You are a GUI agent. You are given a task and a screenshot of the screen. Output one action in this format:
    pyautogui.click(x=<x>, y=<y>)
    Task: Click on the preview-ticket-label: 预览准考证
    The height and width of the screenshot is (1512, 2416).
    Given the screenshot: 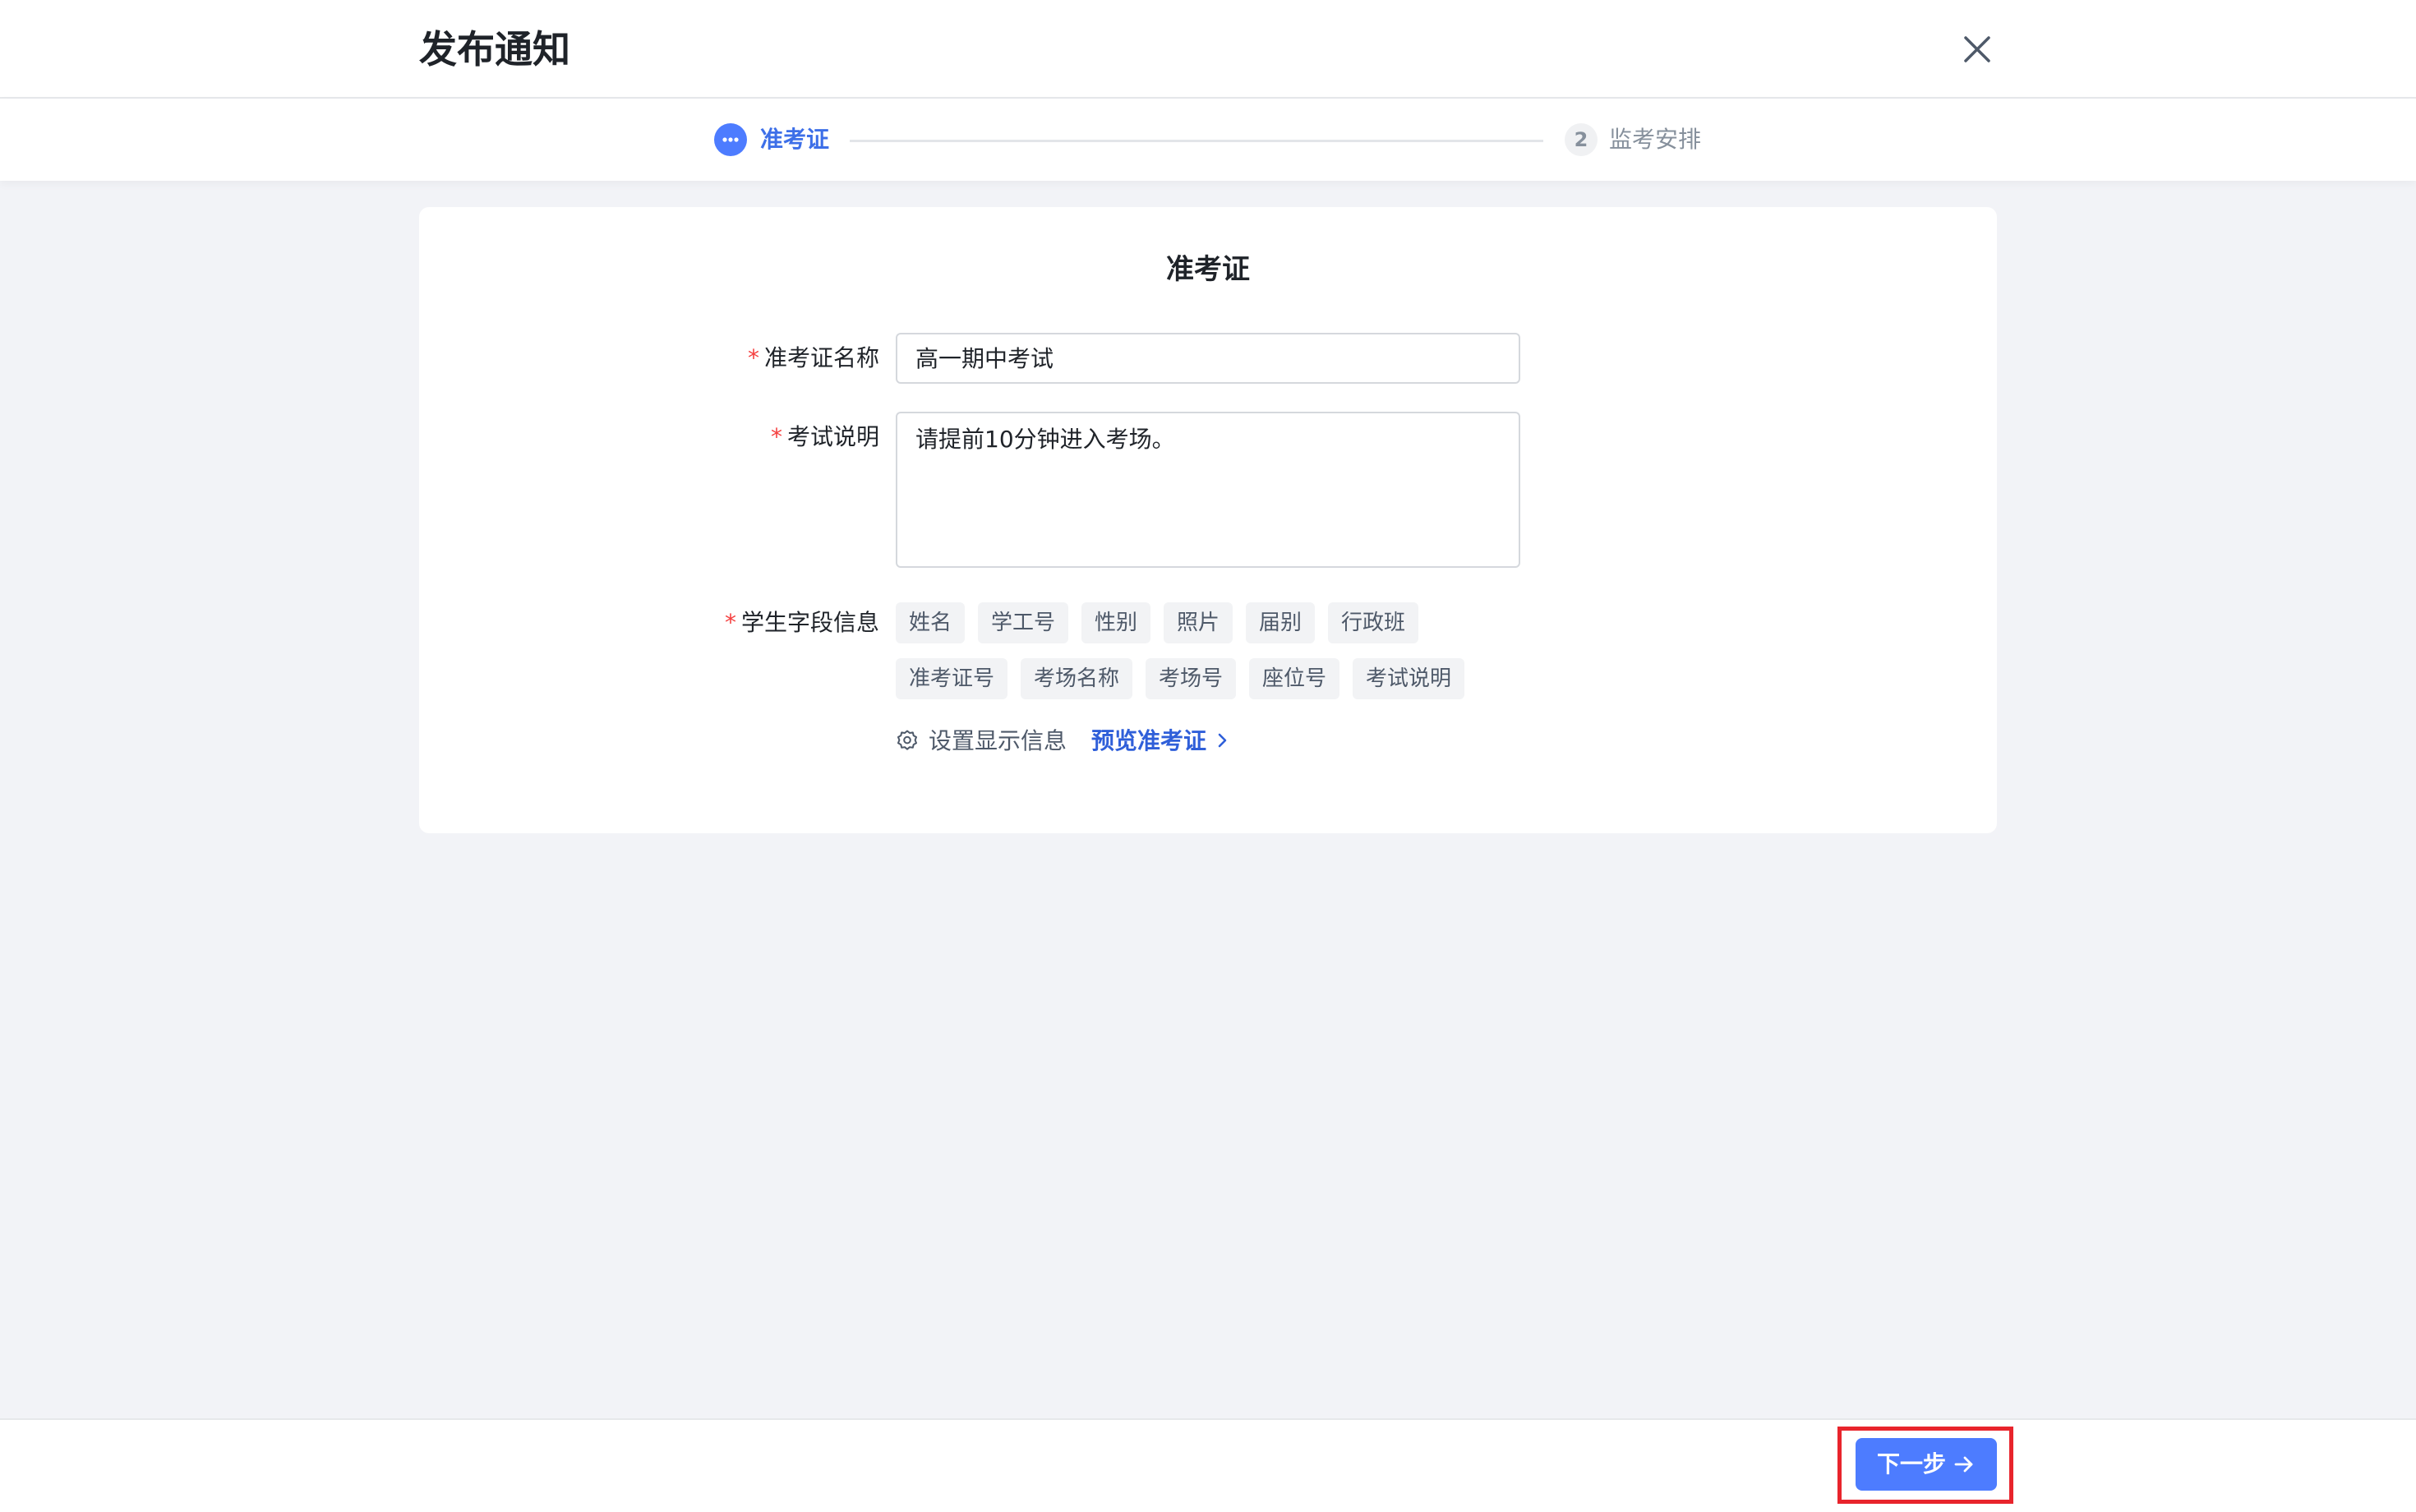 What is the action you would take?
    pyautogui.click(x=1149, y=741)
    